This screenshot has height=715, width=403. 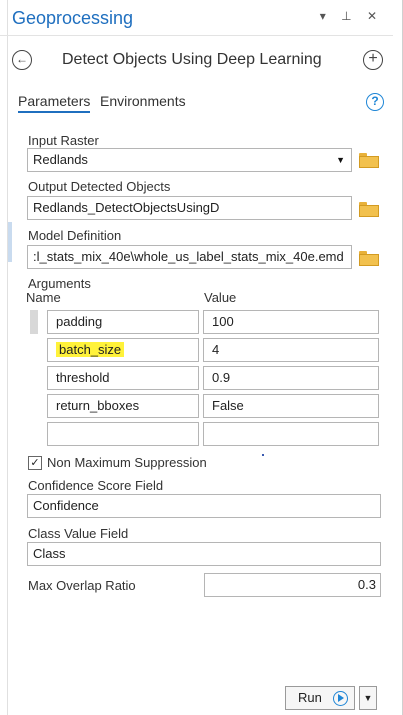 What do you see at coordinates (82, 585) in the screenshot?
I see `max-overlap-label: Max Overlap Ratio` at bounding box center [82, 585].